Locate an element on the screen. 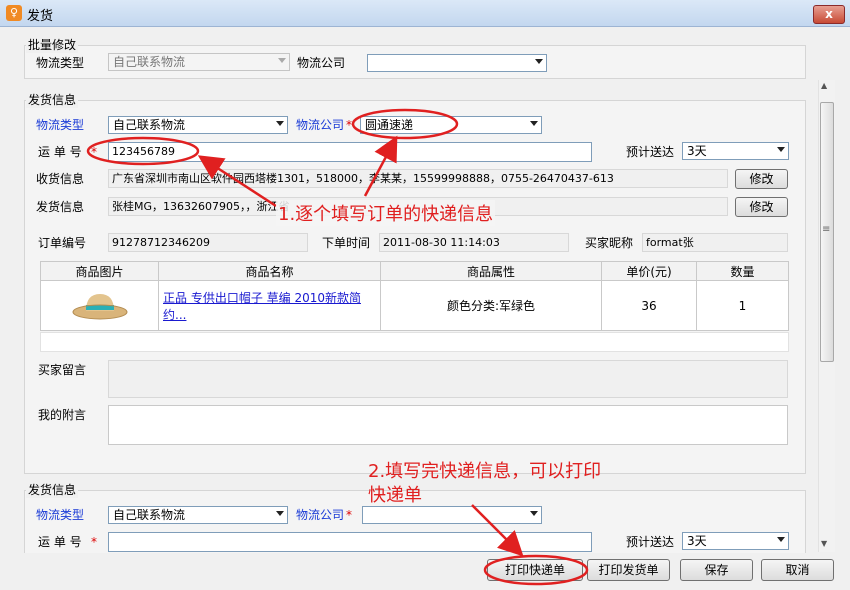  annotation-note2-line2: 快递单 is located at coordinates (395, 495).